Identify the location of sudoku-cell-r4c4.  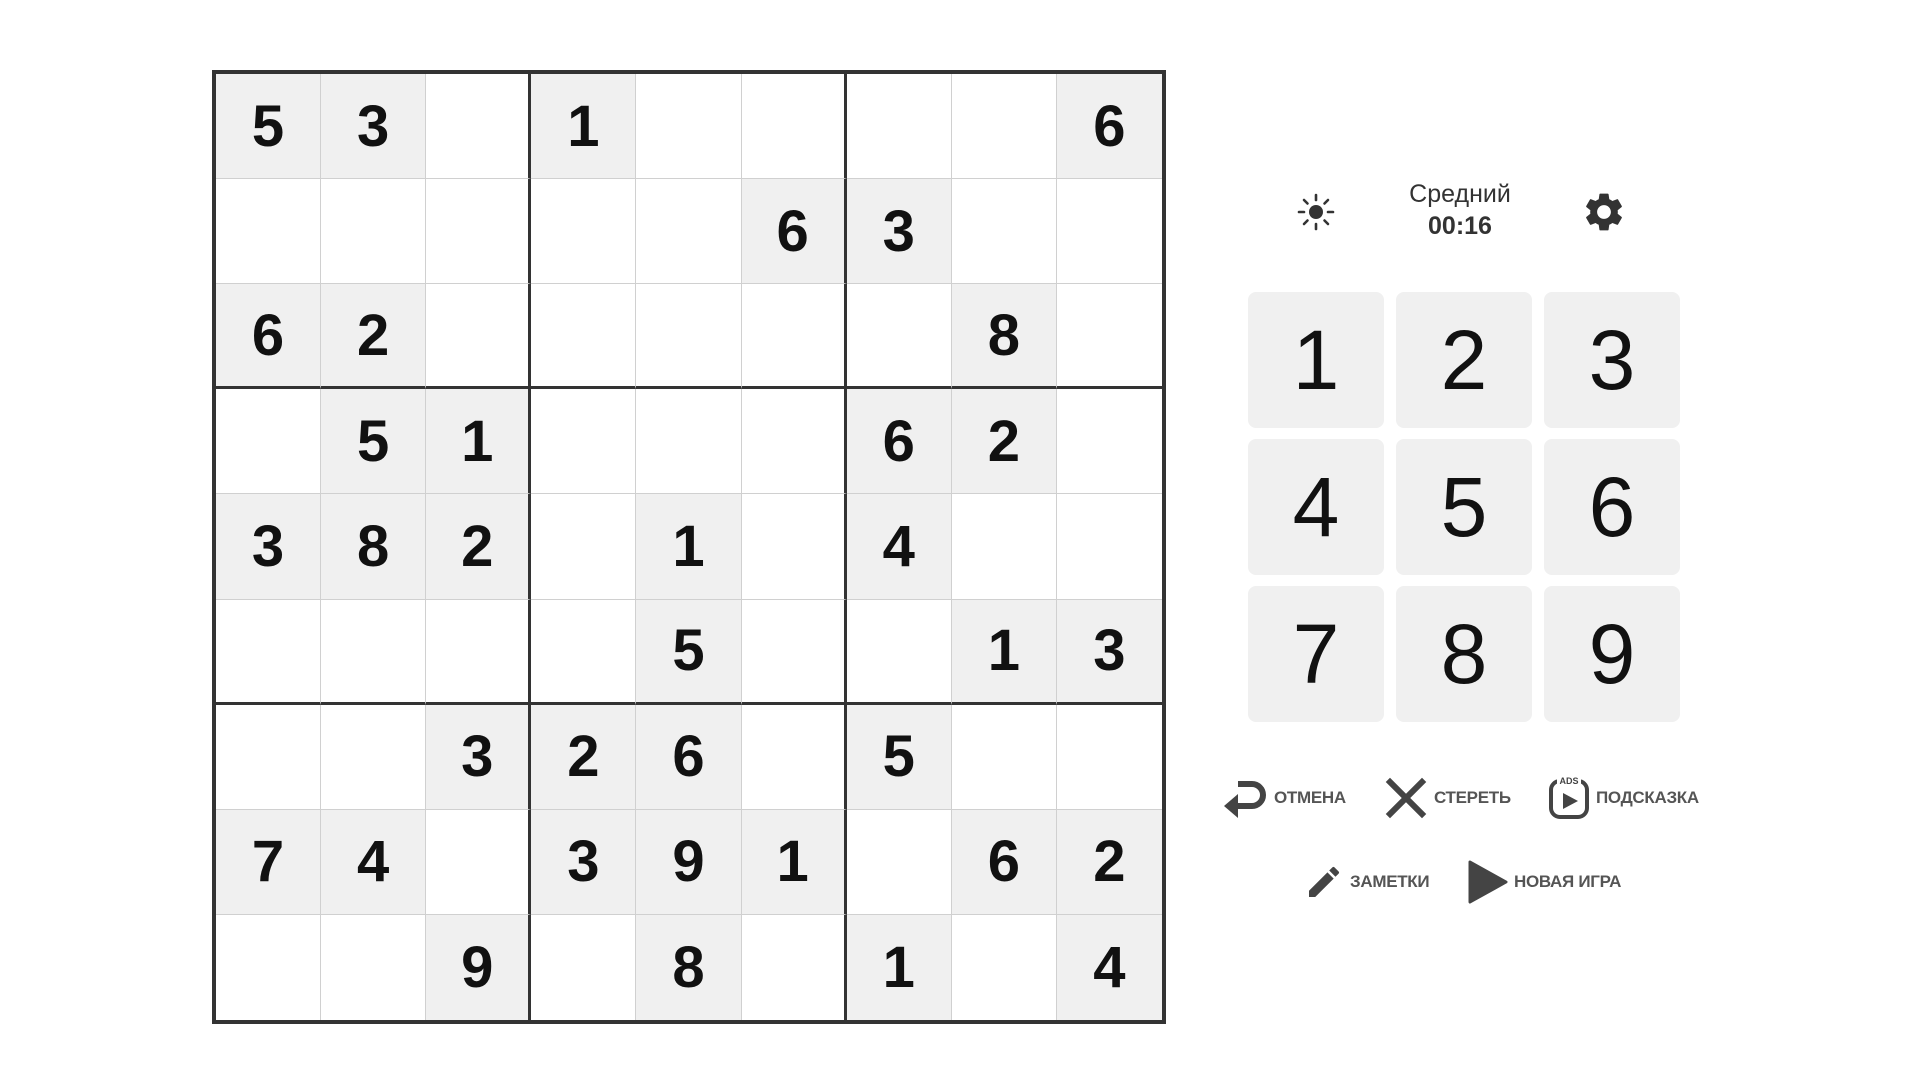
(584, 442).